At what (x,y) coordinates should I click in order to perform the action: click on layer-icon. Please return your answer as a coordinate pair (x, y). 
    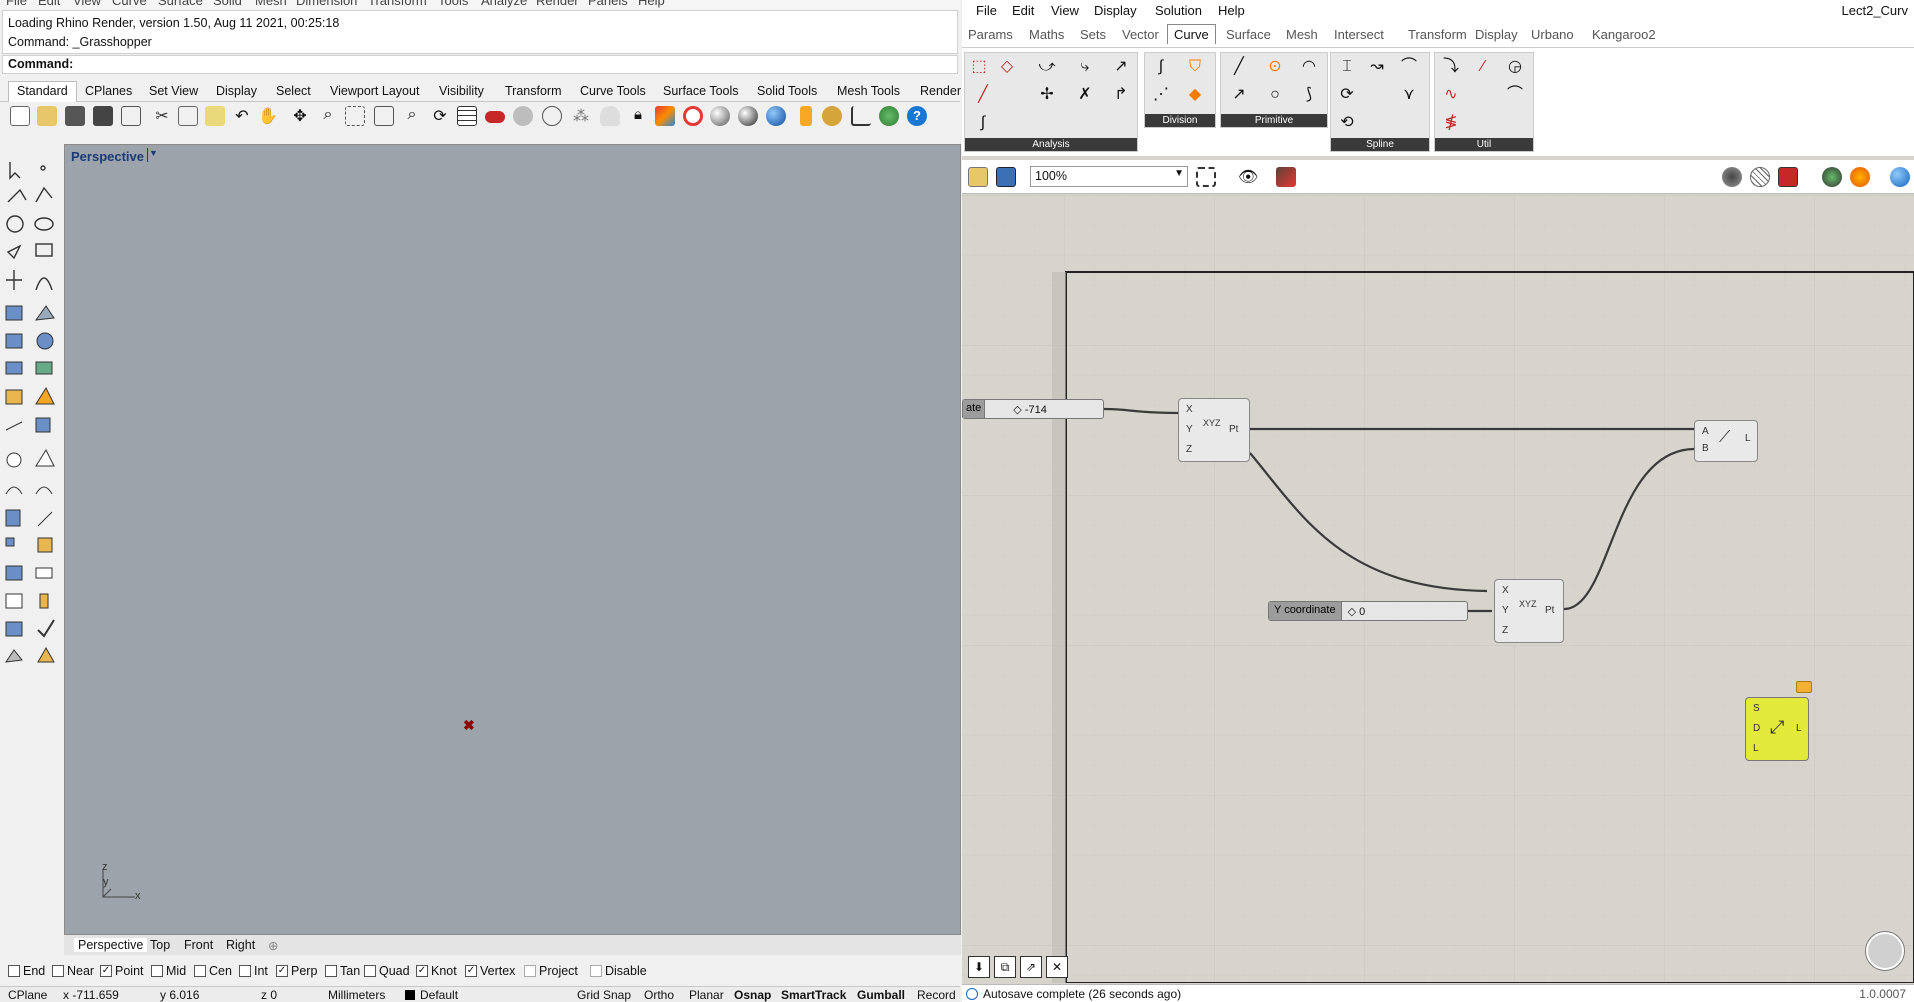
    Looking at the image, I should click on (665, 116).